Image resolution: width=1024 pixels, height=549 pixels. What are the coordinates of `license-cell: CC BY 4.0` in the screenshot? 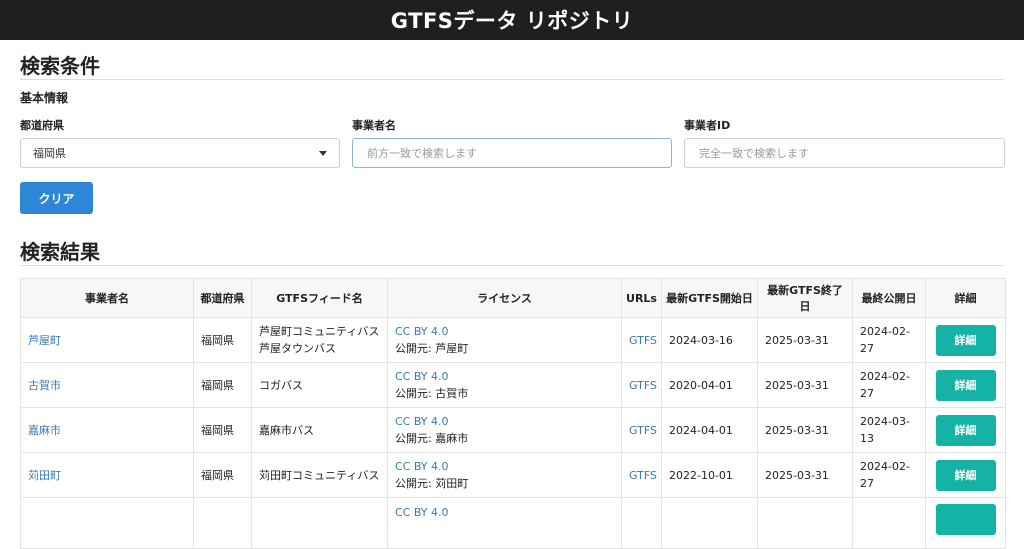 It's located at (504, 523).